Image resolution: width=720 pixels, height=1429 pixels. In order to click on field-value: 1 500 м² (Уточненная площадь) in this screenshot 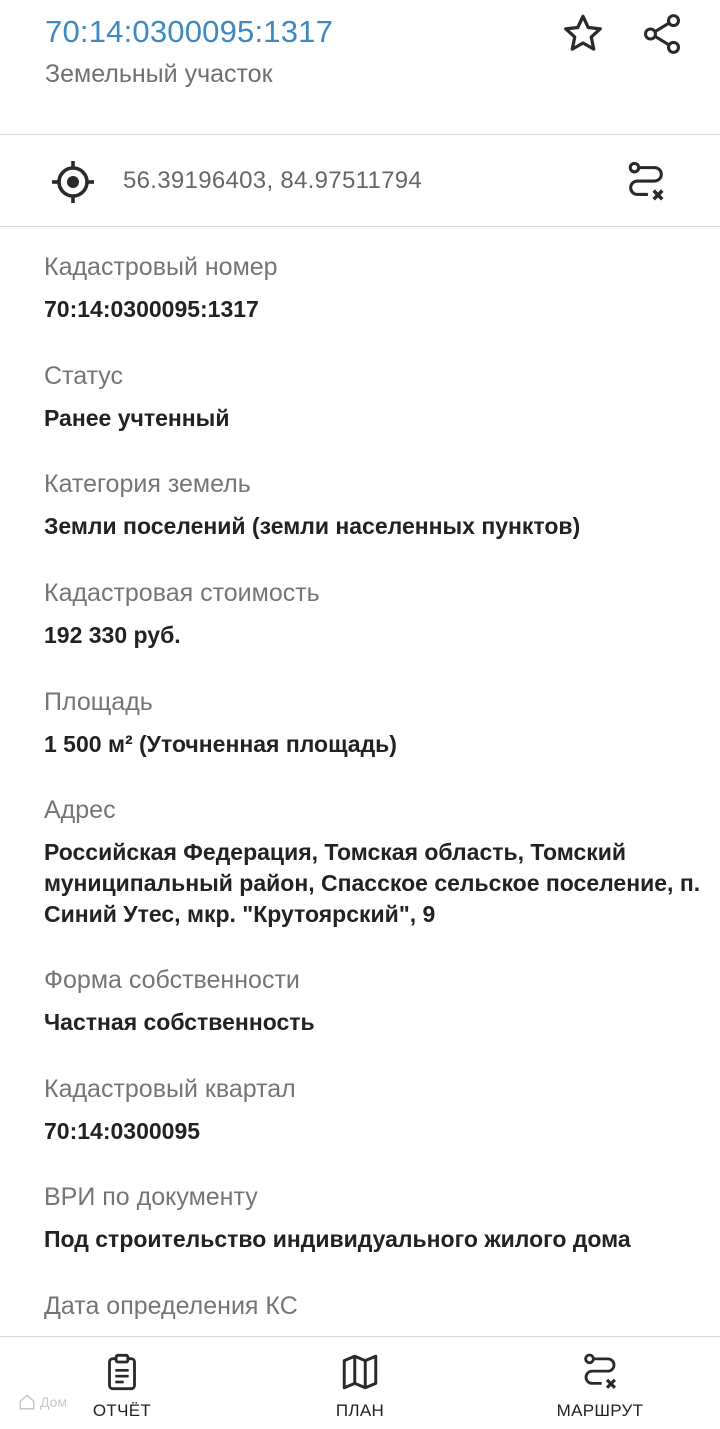, I will do `click(220, 744)`.